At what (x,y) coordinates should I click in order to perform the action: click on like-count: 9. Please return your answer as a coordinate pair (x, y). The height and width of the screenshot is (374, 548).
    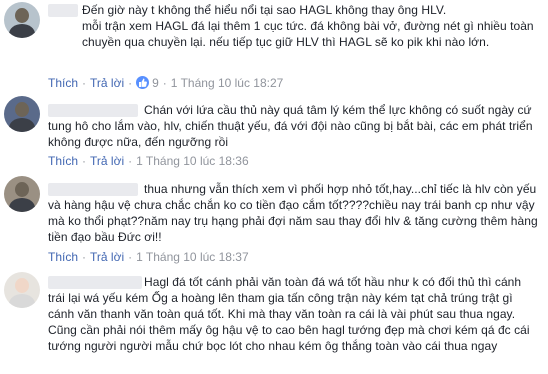
    Looking at the image, I should click on (155, 83).